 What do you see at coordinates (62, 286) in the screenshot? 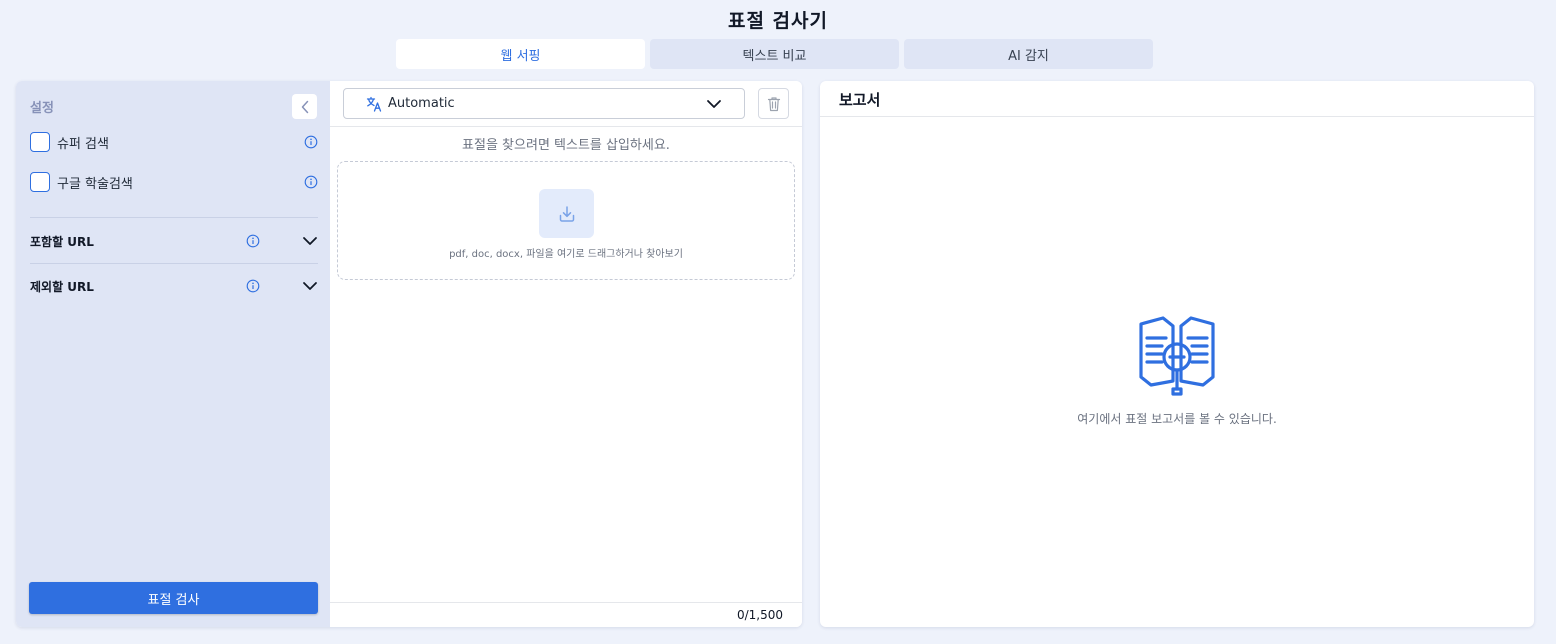
I see `exclude-url-label: 제외할 URL` at bounding box center [62, 286].